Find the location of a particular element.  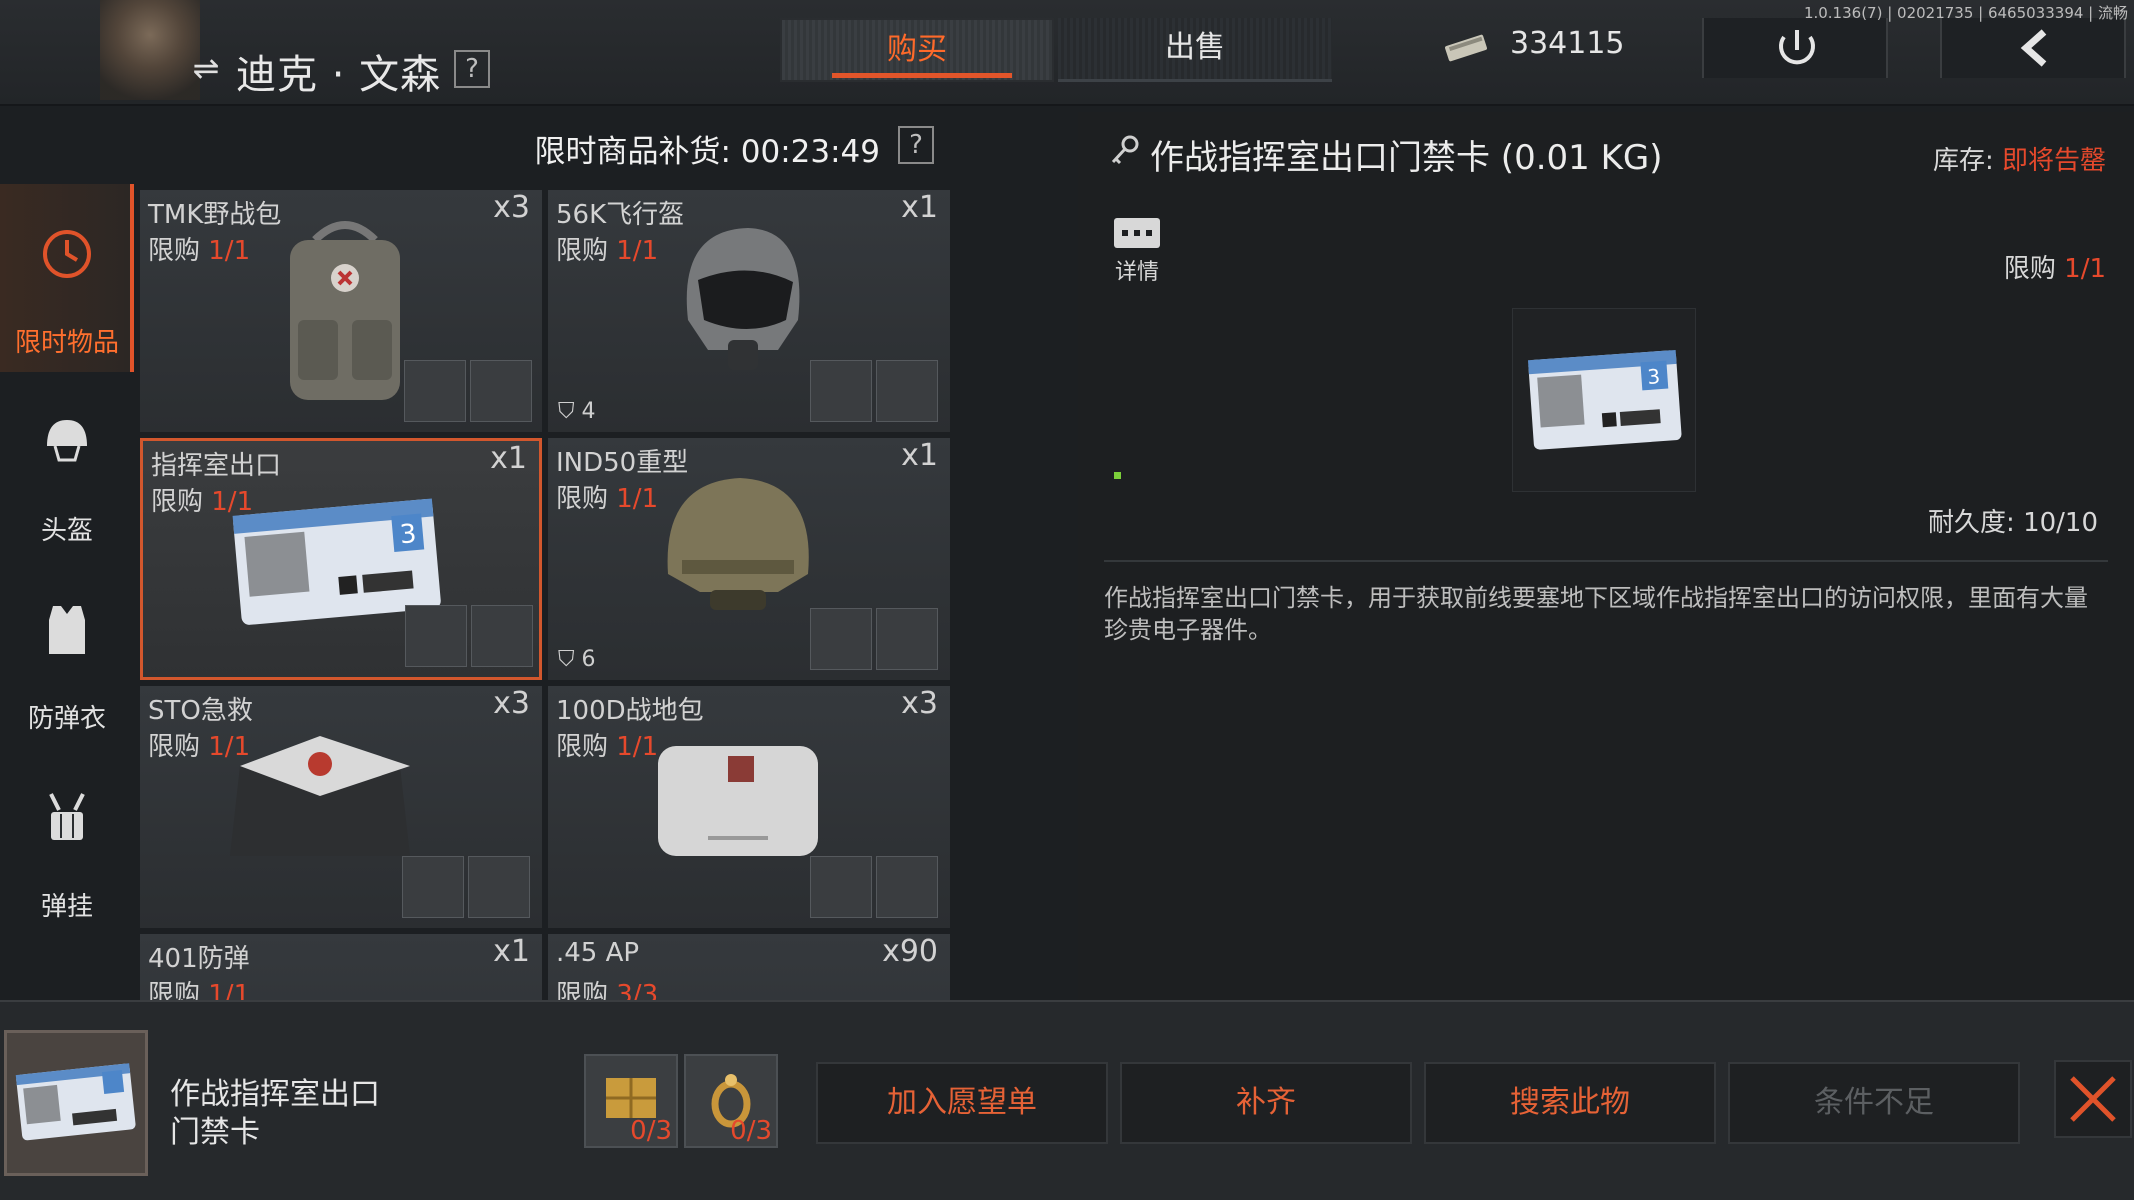

ring-icon is located at coordinates (502, 636).